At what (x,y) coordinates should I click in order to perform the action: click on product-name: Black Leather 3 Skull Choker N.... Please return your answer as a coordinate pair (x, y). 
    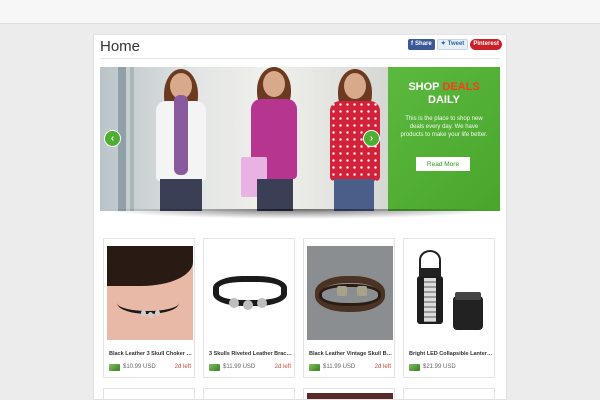
    Looking at the image, I should click on (151, 354).